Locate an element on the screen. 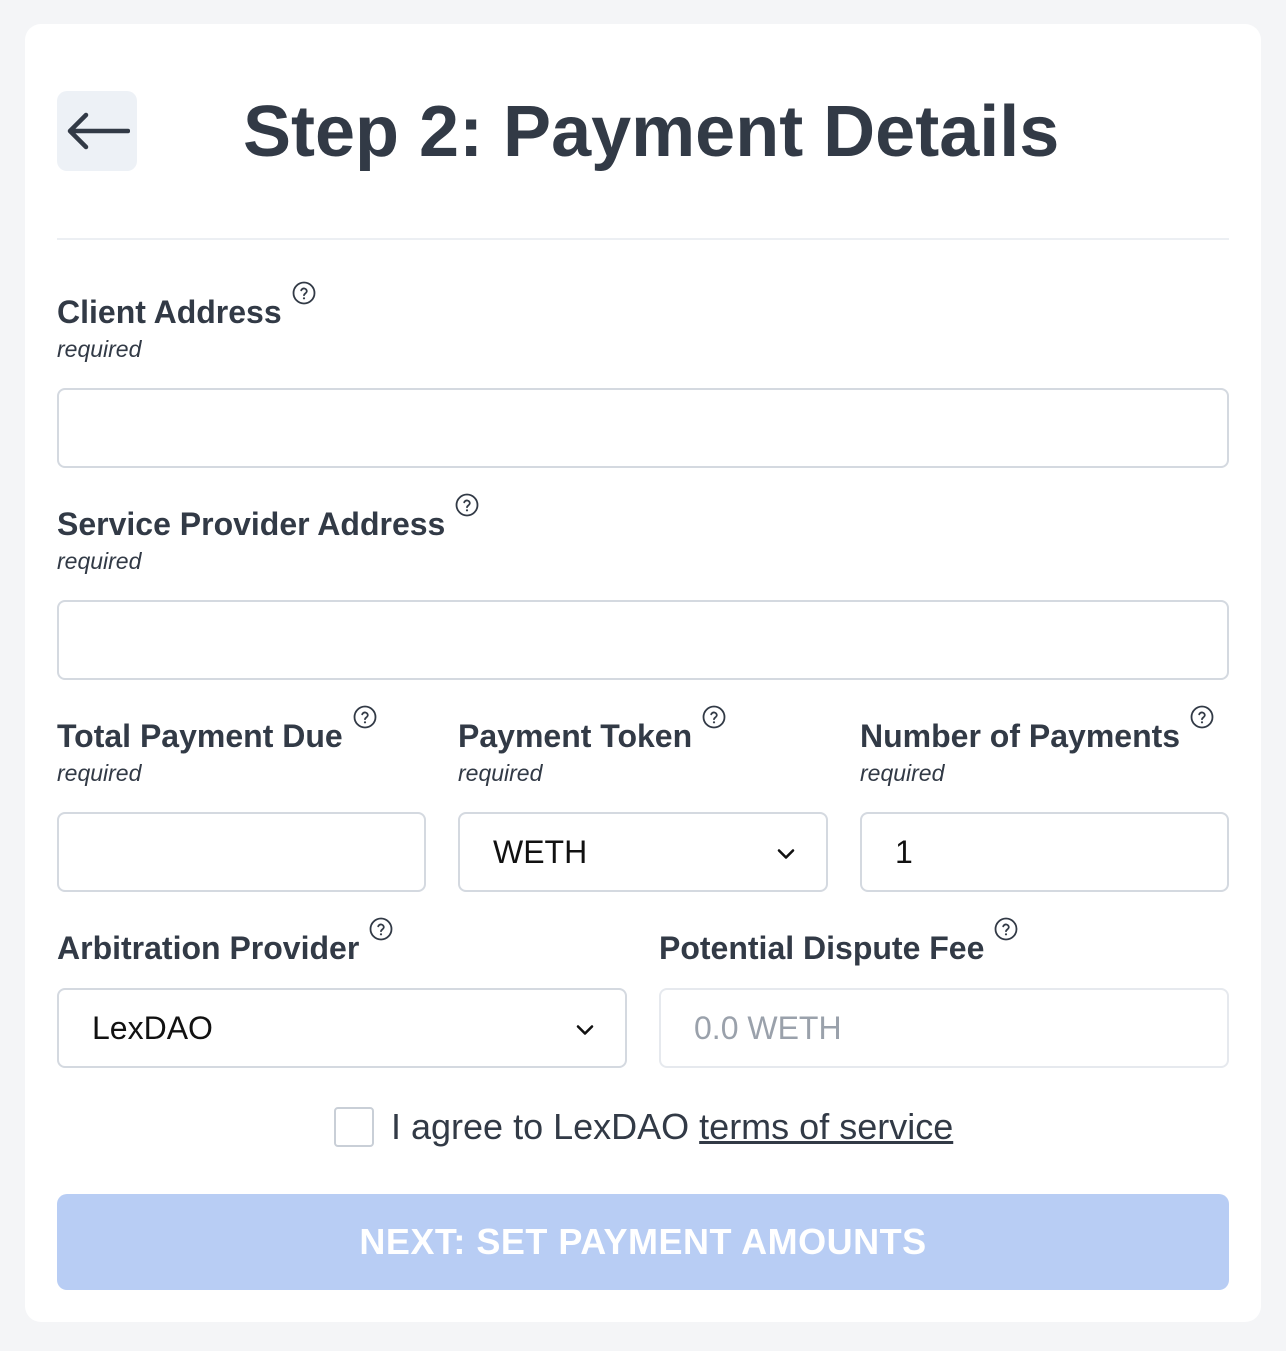 The height and width of the screenshot is (1351, 1286). total-payment-field: Total Payment Due required is located at coordinates (217, 752).